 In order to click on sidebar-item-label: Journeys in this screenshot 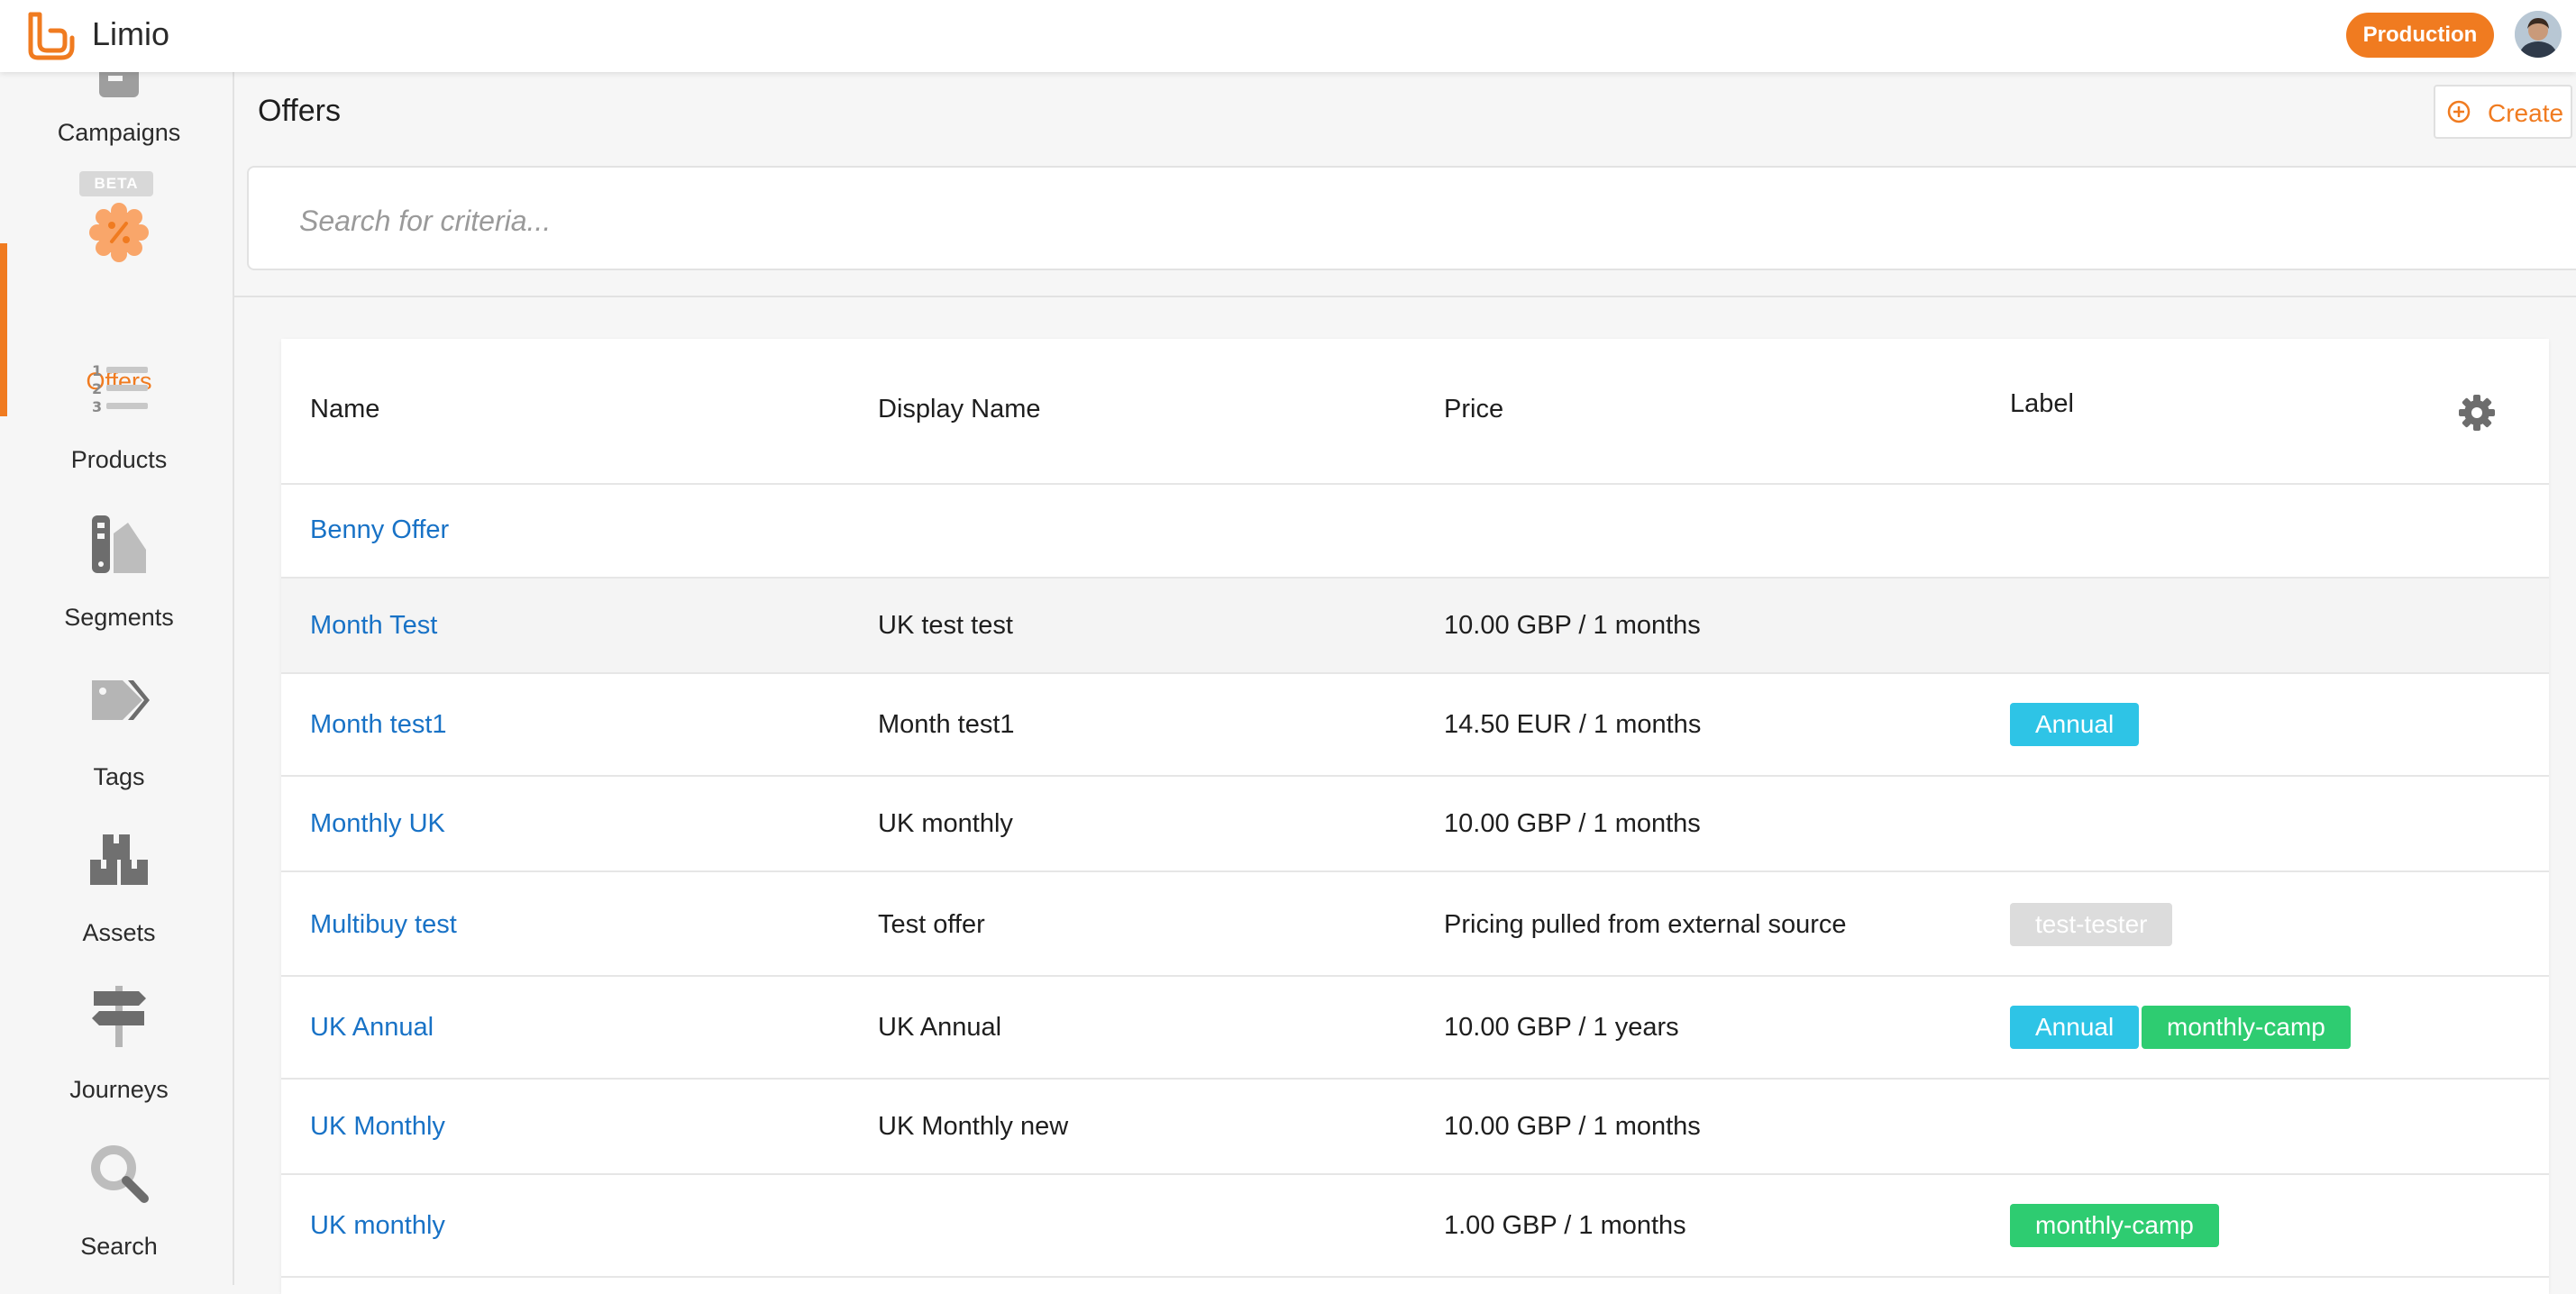, I will do `click(119, 1089)`.